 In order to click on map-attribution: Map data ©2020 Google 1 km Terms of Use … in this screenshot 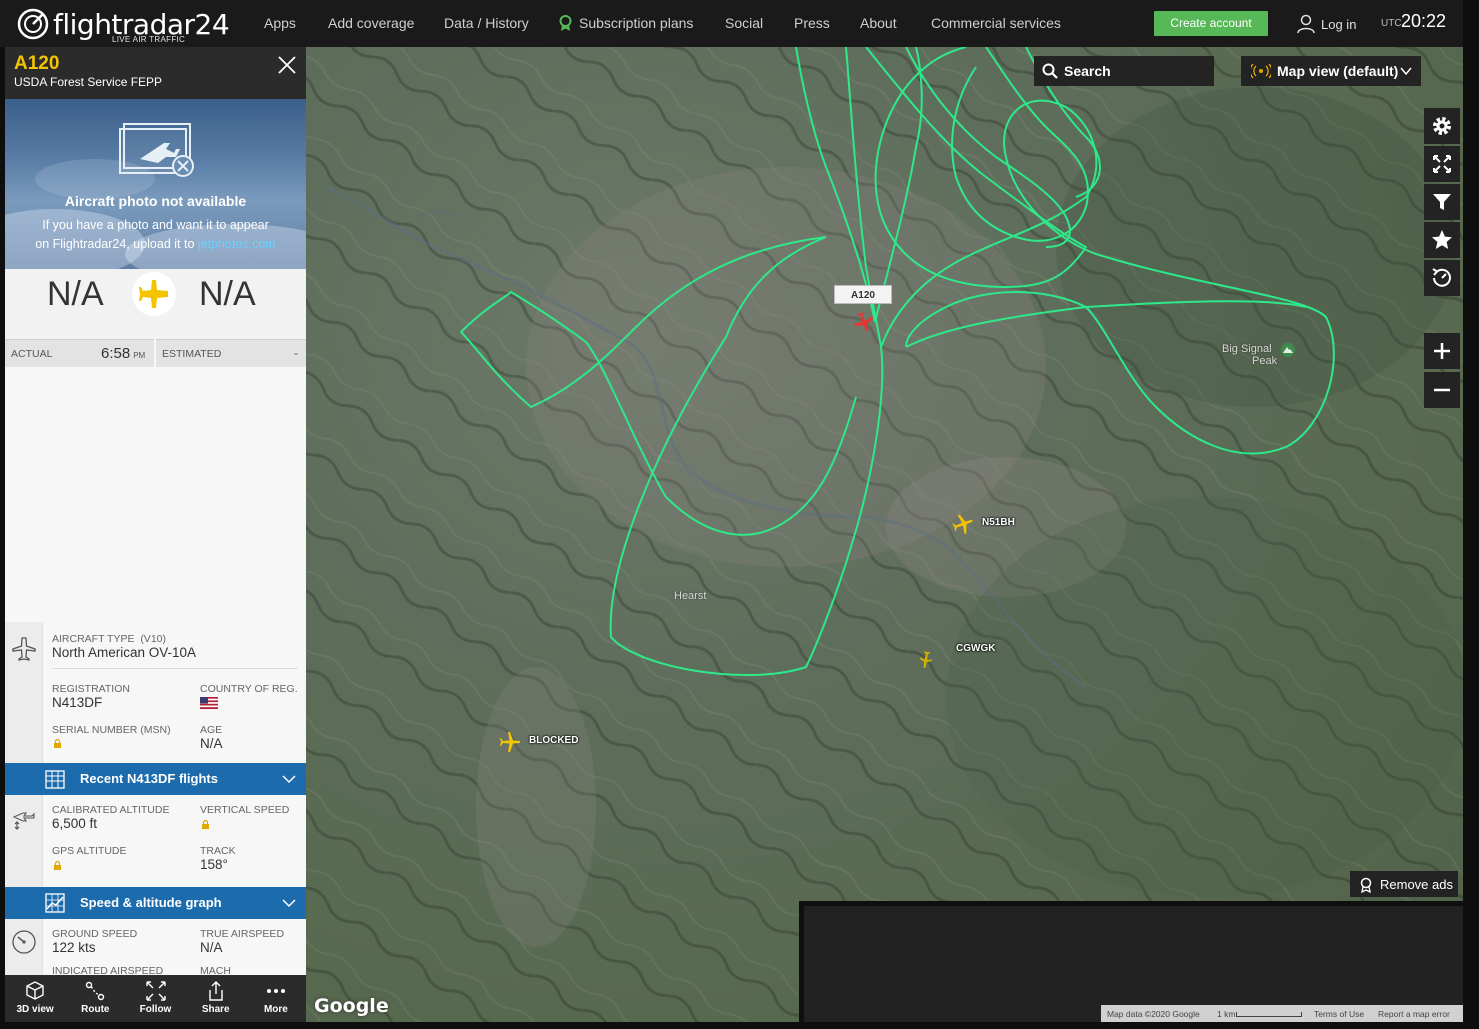, I will do `click(1282, 1013)`.